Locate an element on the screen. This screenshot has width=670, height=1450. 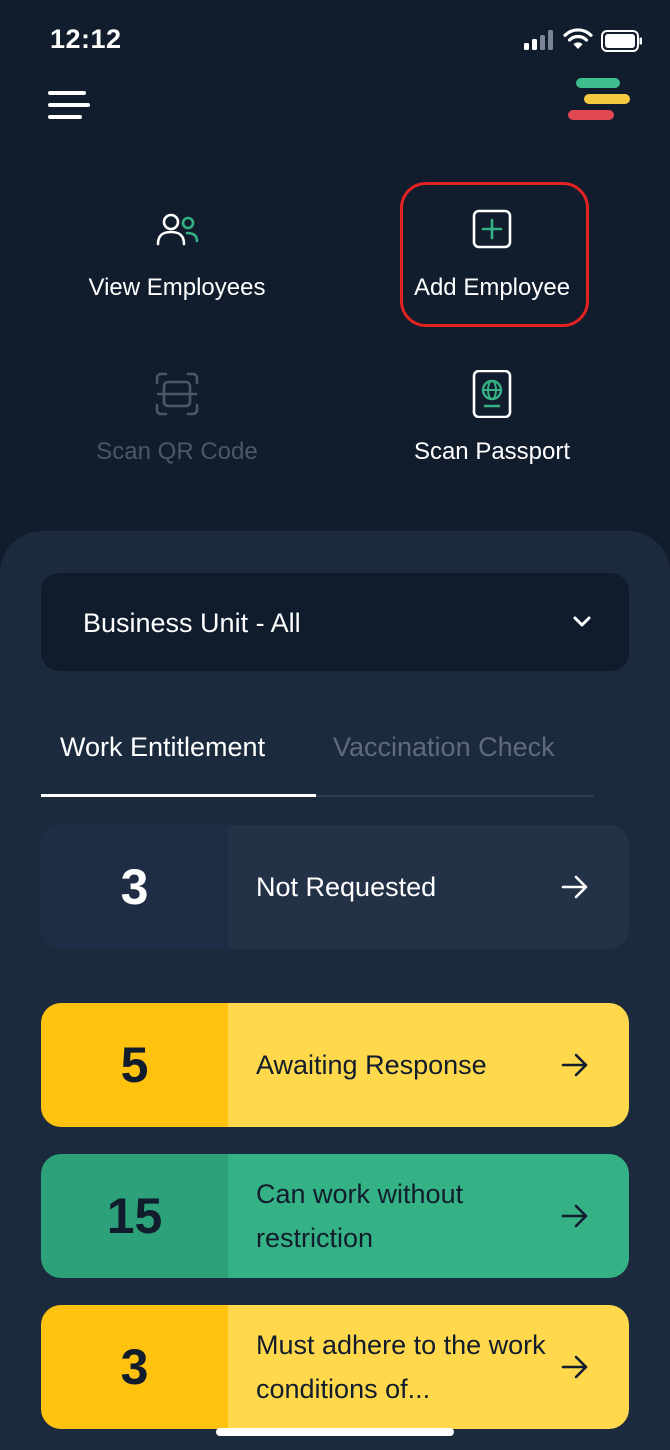
status-bar: 12:12 is located at coordinates (335, 41).